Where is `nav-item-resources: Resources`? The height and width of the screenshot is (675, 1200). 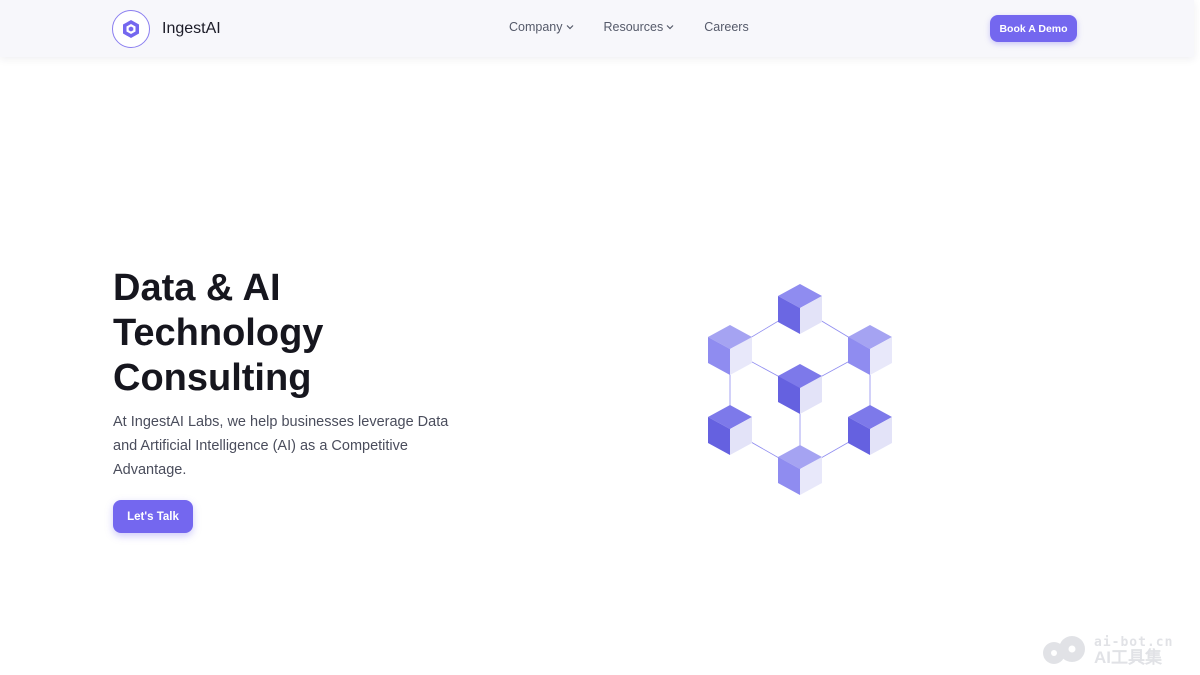 nav-item-resources: Resources is located at coordinates (639, 27).